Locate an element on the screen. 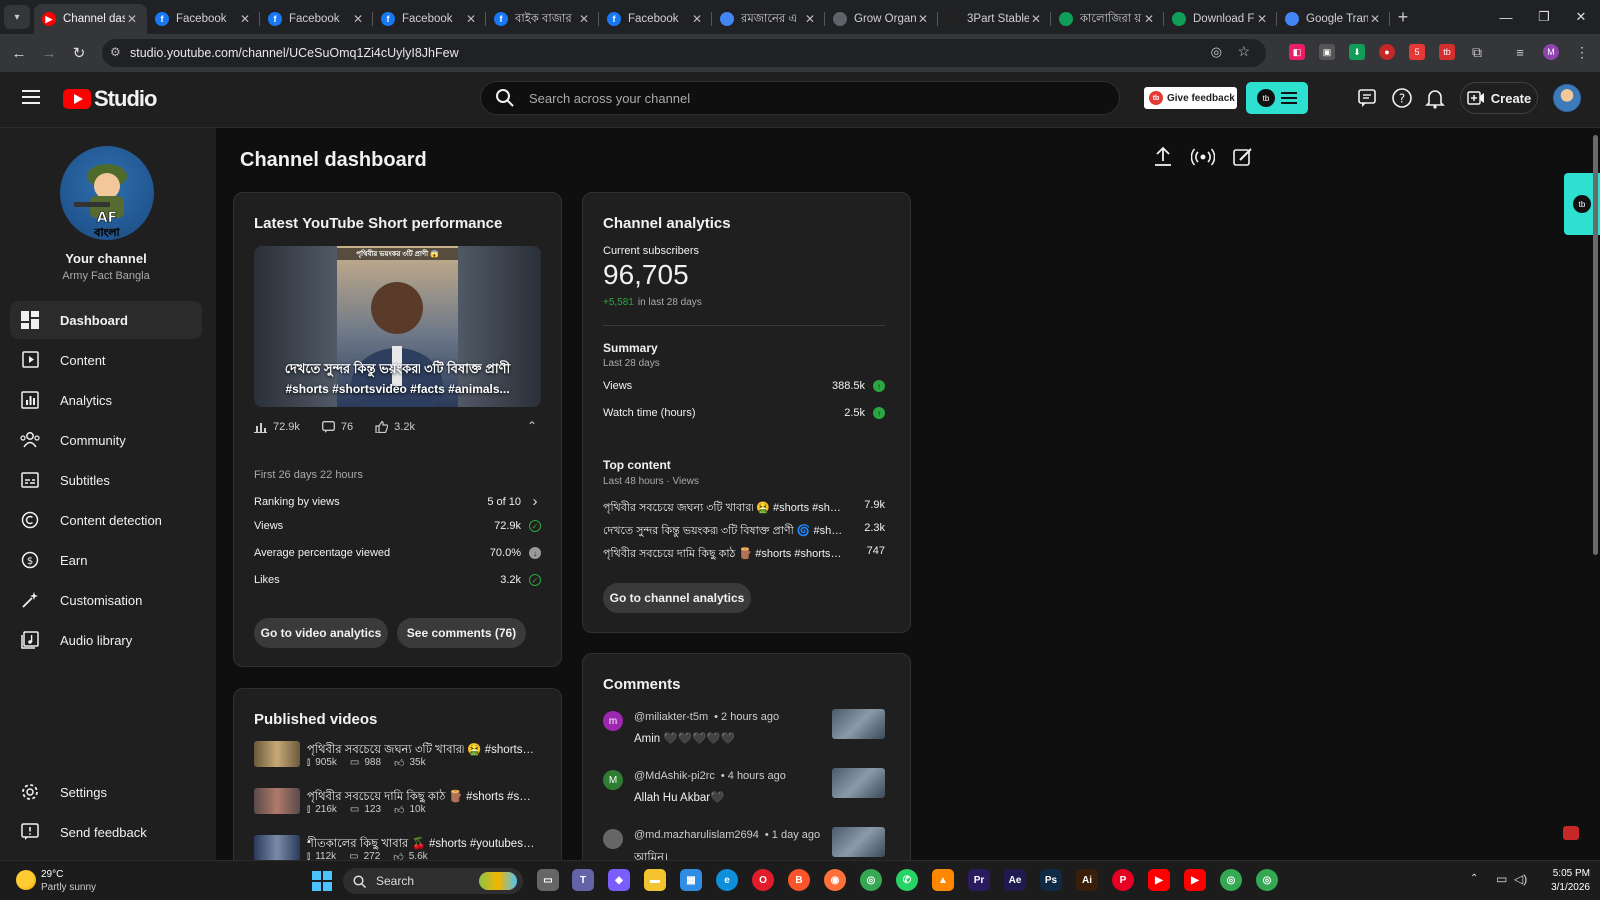 The width and height of the screenshot is (1600, 900). reload-button: ↻ is located at coordinates (79, 53).